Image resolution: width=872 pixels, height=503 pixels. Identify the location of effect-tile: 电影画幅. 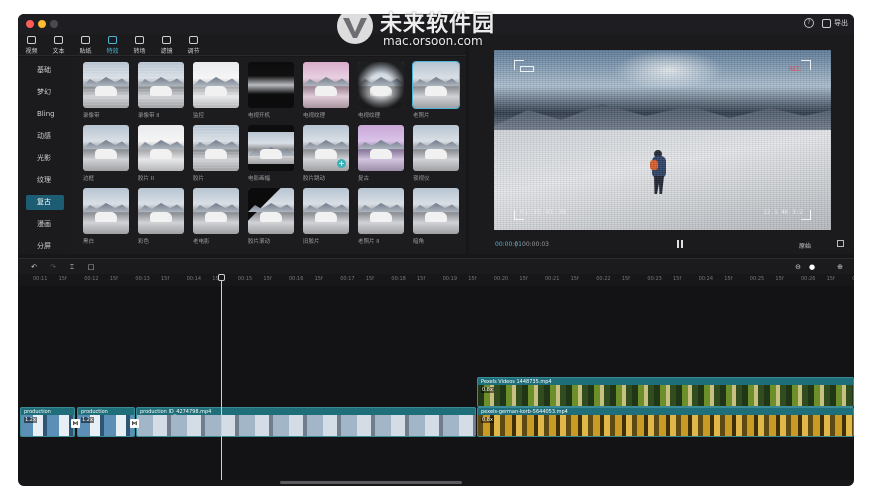
(271, 153).